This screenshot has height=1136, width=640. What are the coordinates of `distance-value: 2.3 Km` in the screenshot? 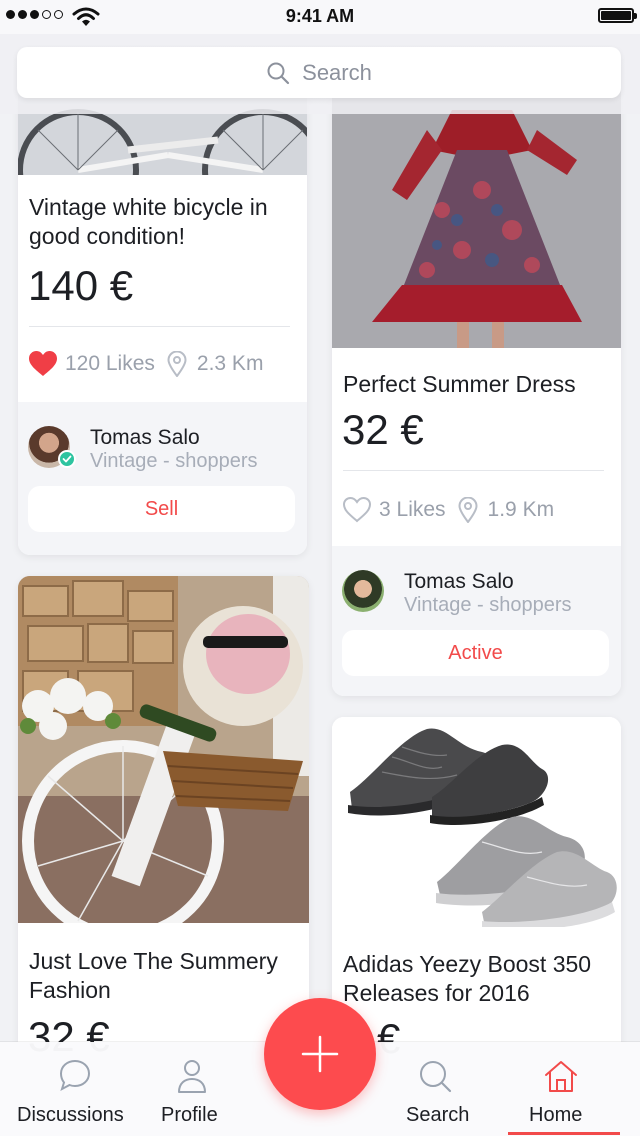 It's located at (230, 363).